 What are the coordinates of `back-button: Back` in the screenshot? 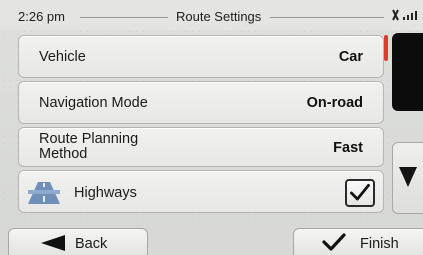 It's located at (78, 241).